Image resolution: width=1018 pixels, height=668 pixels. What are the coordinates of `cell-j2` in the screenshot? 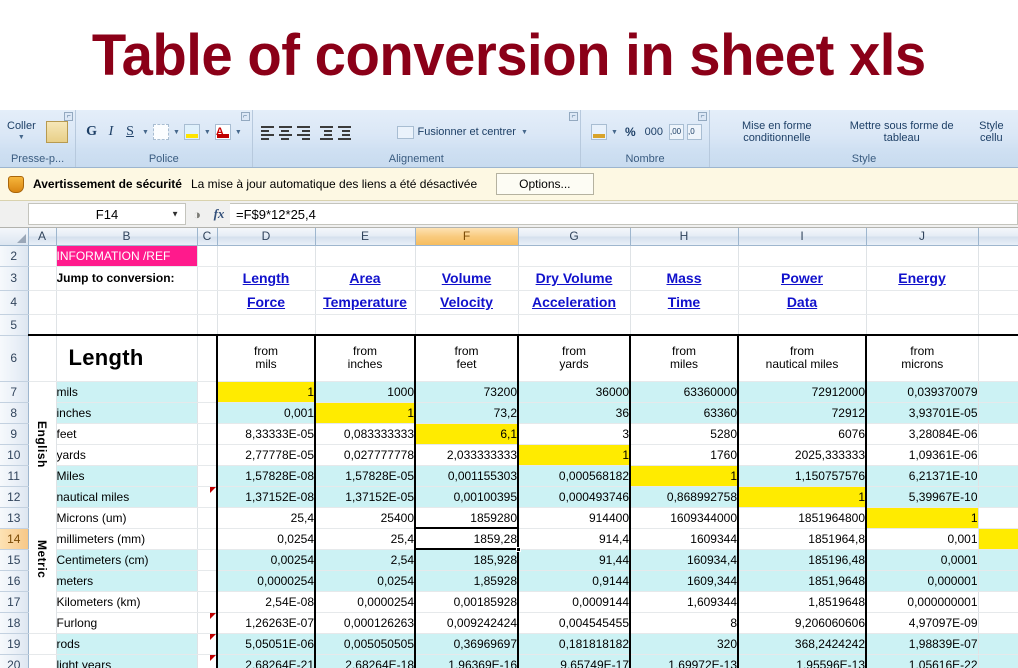 It's located at (922, 256).